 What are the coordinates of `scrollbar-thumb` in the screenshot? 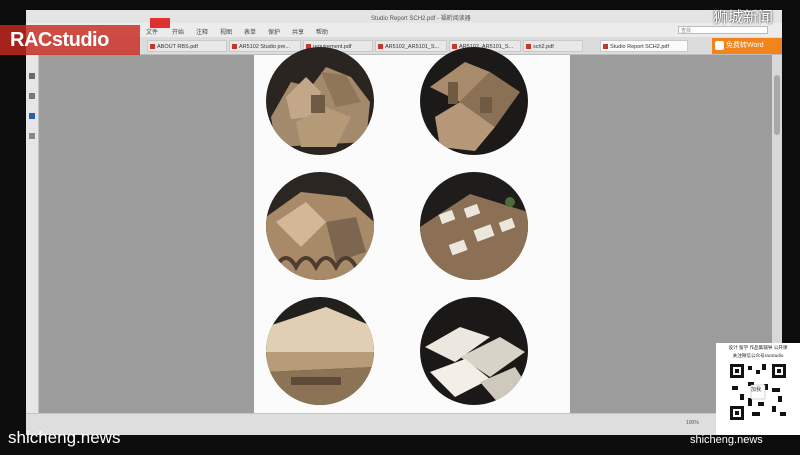 It's located at (777, 105).